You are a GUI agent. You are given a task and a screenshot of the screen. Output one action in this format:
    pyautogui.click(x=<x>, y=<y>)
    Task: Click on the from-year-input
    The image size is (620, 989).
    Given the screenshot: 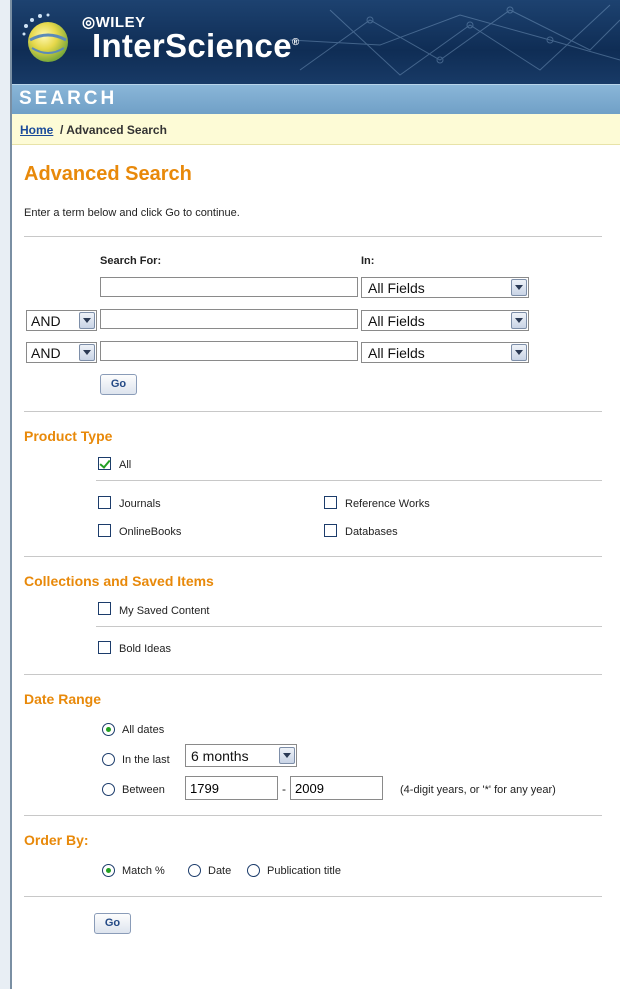 What is the action you would take?
    pyautogui.click(x=231, y=788)
    